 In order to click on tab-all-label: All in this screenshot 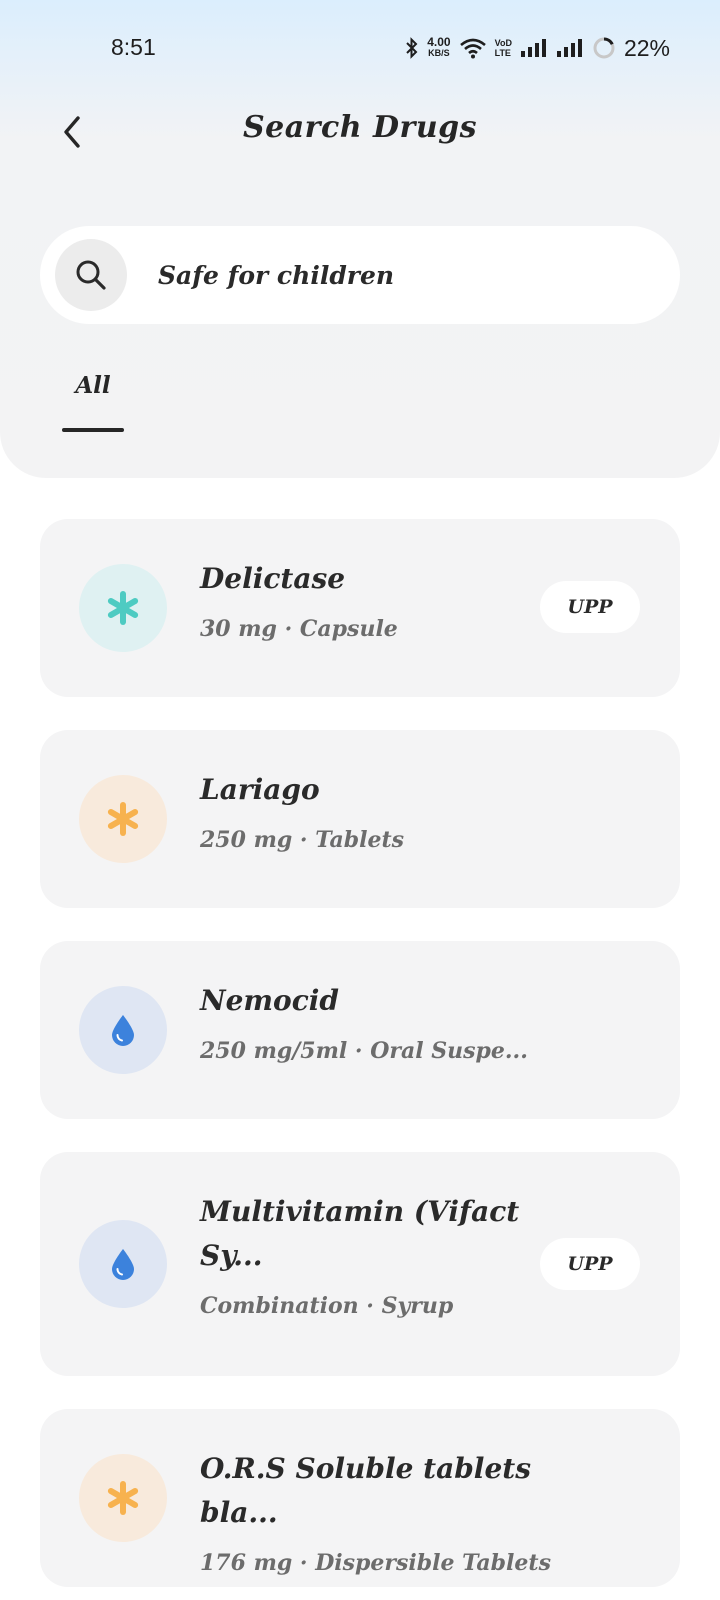, I will do `click(93, 385)`.